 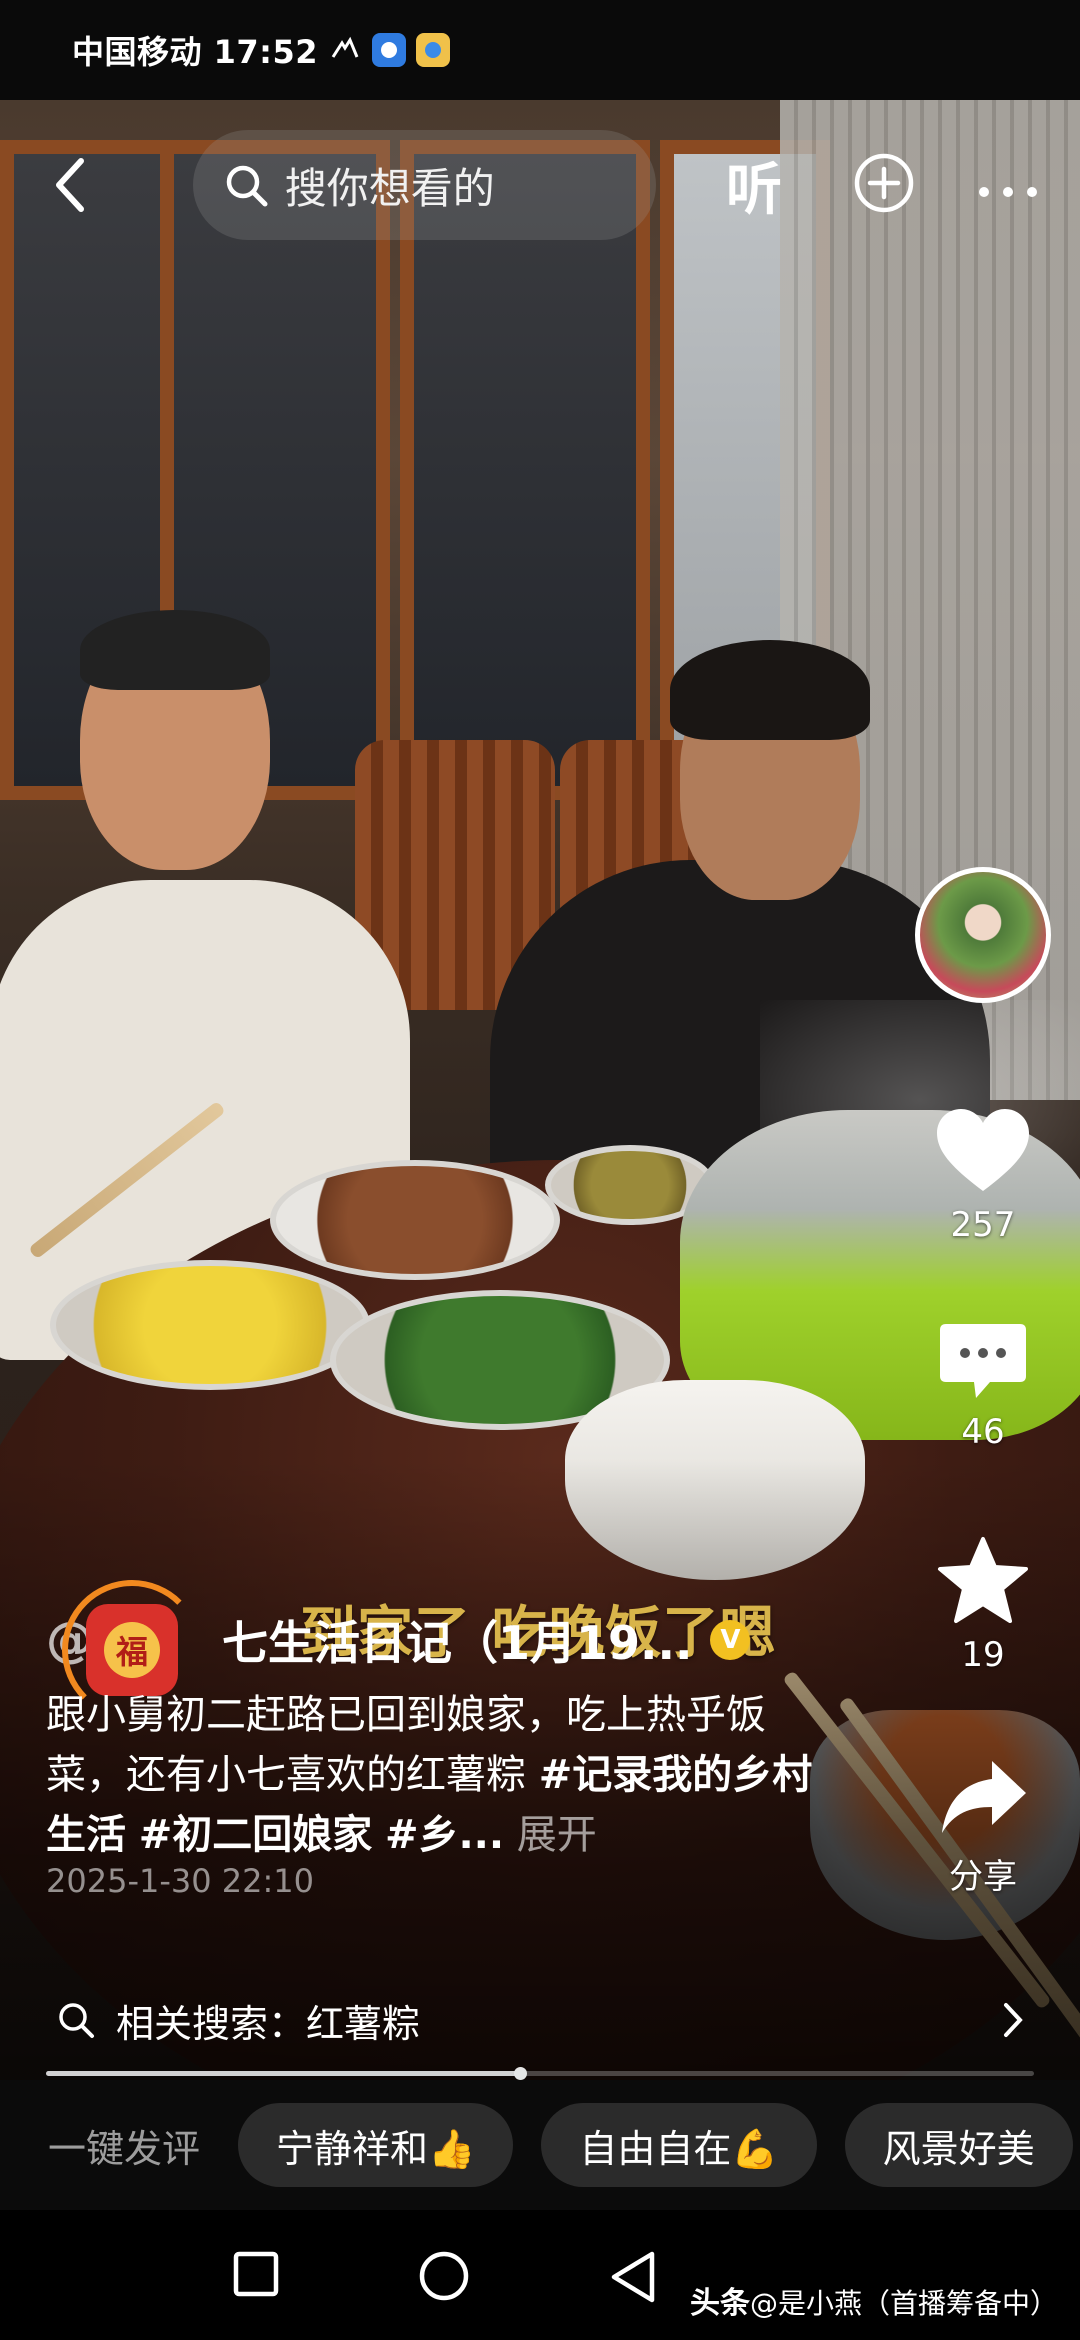 I want to click on search-placeholder: 搜你想看的, so click(x=389, y=188).